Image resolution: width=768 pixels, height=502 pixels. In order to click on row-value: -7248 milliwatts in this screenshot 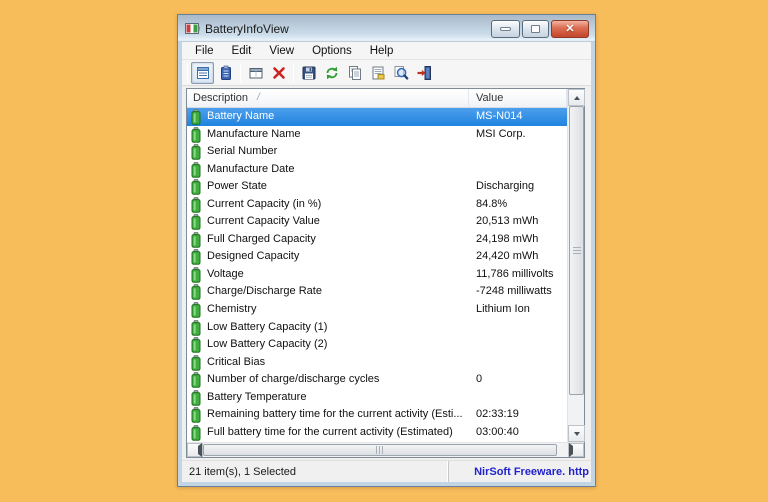, I will do `click(514, 291)`.